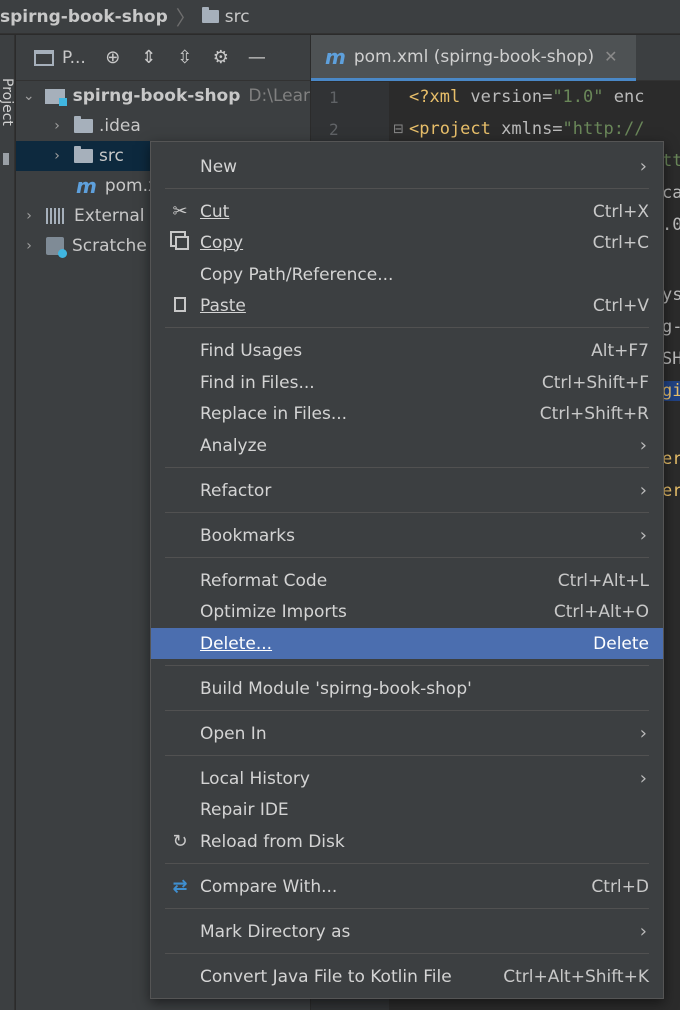 The height and width of the screenshot is (1010, 680). What do you see at coordinates (526, 129) in the screenshot?
I see `code-line-2: <project xmlns="http://` at bounding box center [526, 129].